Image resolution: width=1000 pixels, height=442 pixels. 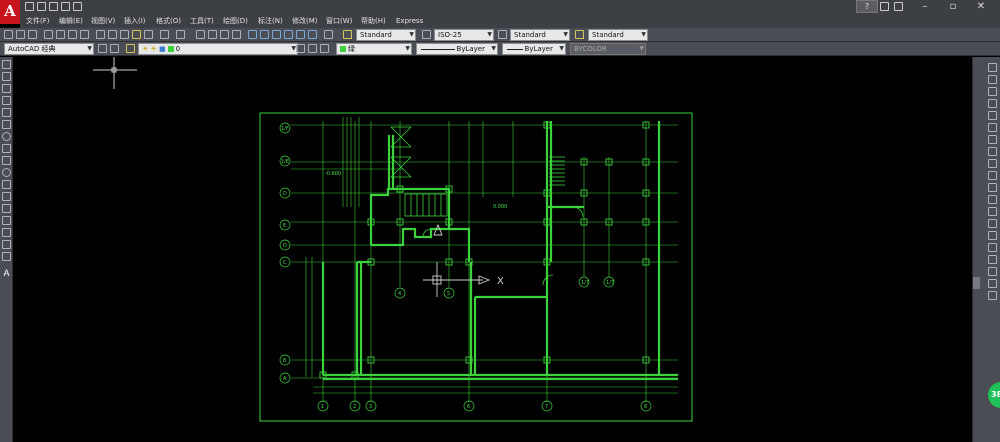 I want to click on layer-previous-icon, so click(x=312, y=48).